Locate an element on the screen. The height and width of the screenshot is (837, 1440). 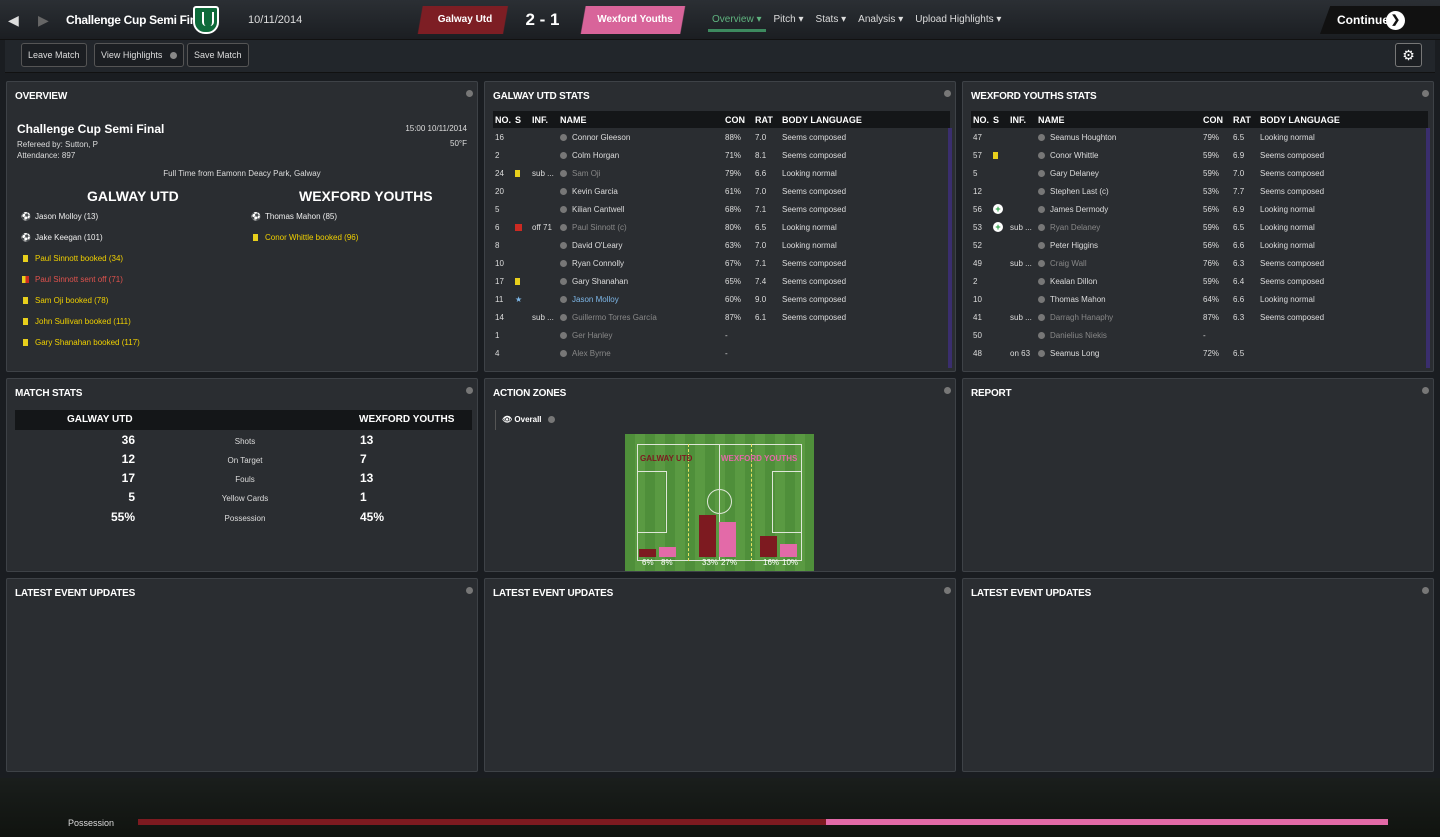
table-row: 2 Colm Horgan 71% 8.1 Seems composed is located at coordinates (721, 155).